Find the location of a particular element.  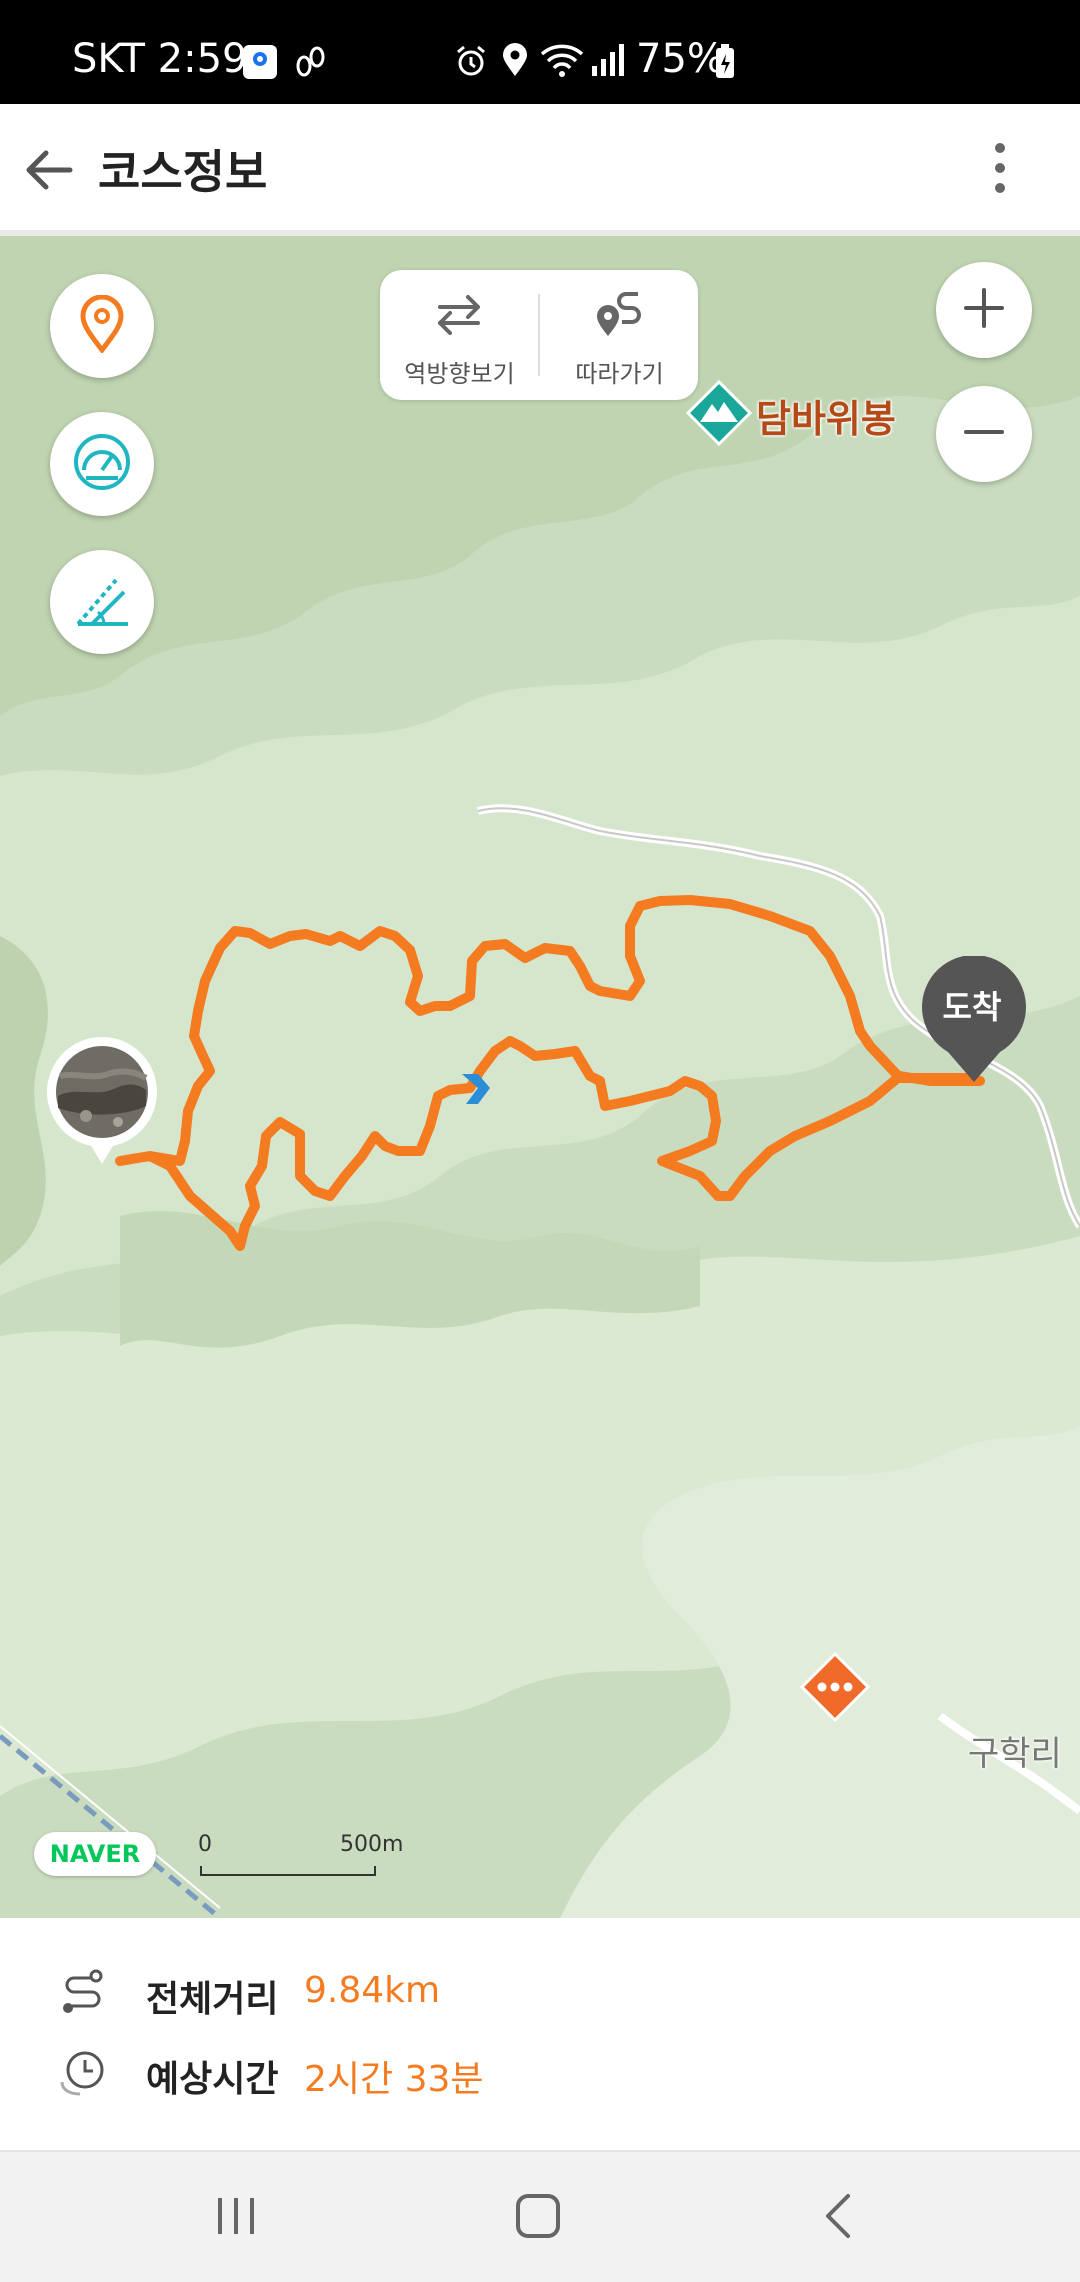

clock-icon is located at coordinates (83, 2073).